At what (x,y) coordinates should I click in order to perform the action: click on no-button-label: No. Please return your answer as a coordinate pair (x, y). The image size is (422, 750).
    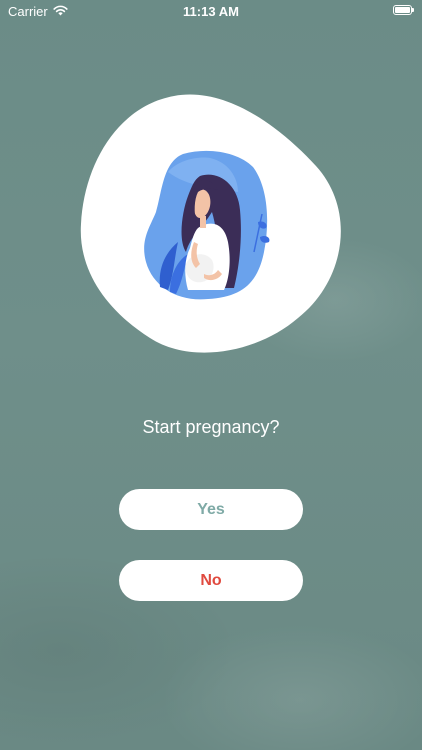
    Looking at the image, I should click on (211, 580).